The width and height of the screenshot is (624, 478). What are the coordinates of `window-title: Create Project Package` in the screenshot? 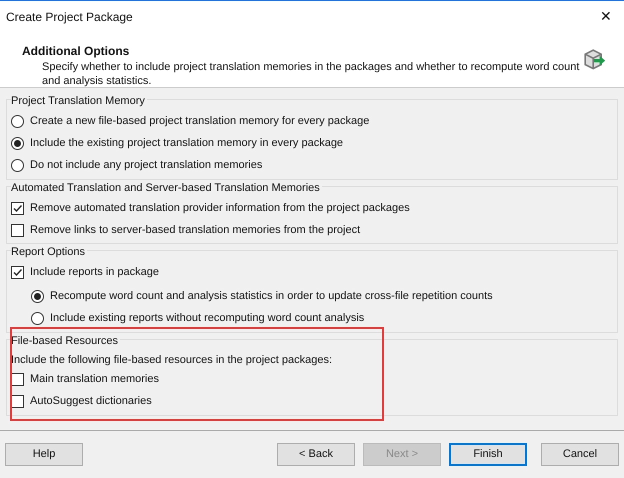 It's located at (69, 17).